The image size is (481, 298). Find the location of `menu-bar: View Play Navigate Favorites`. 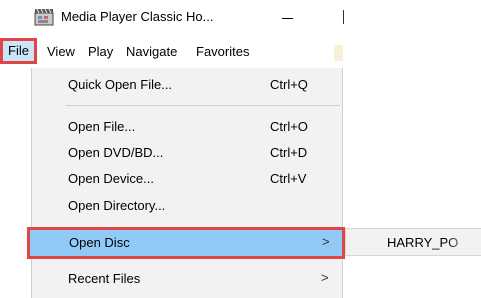

menu-bar: View Play Navigate Favorites is located at coordinates (171, 52).